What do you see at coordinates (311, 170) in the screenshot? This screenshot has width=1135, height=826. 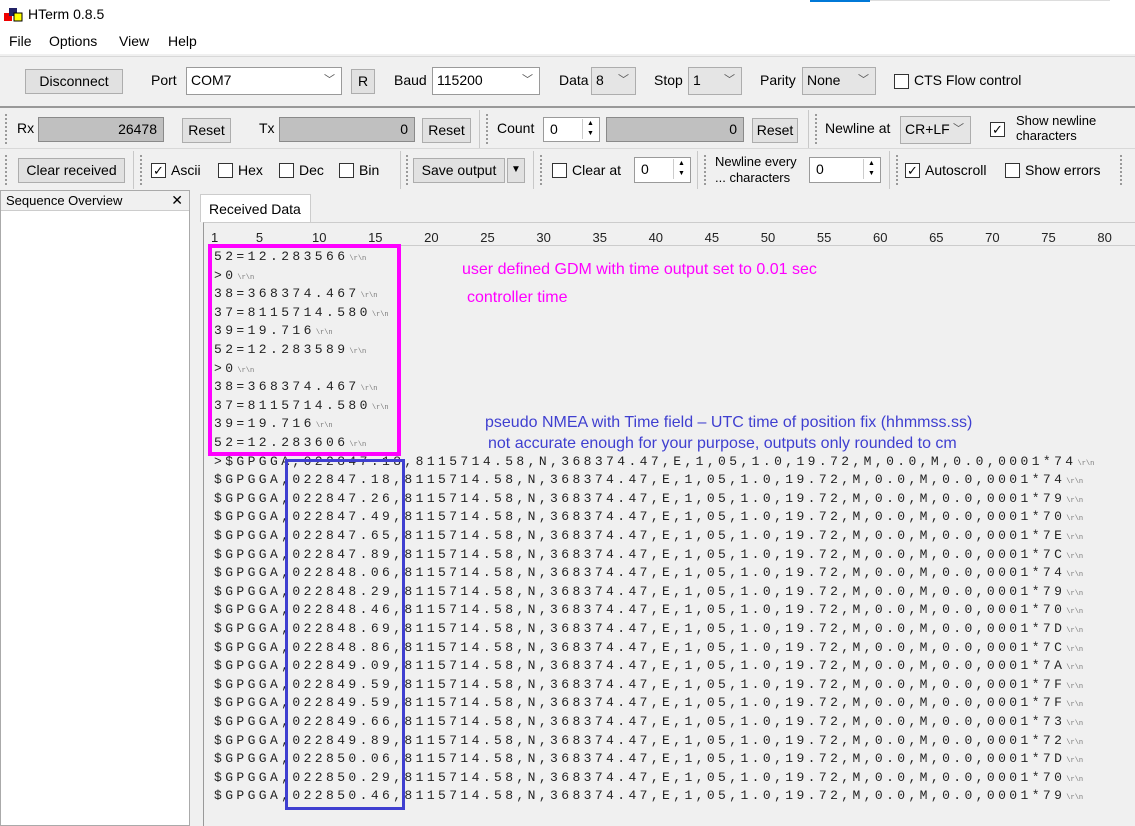 I see `dec-label: Dec` at bounding box center [311, 170].